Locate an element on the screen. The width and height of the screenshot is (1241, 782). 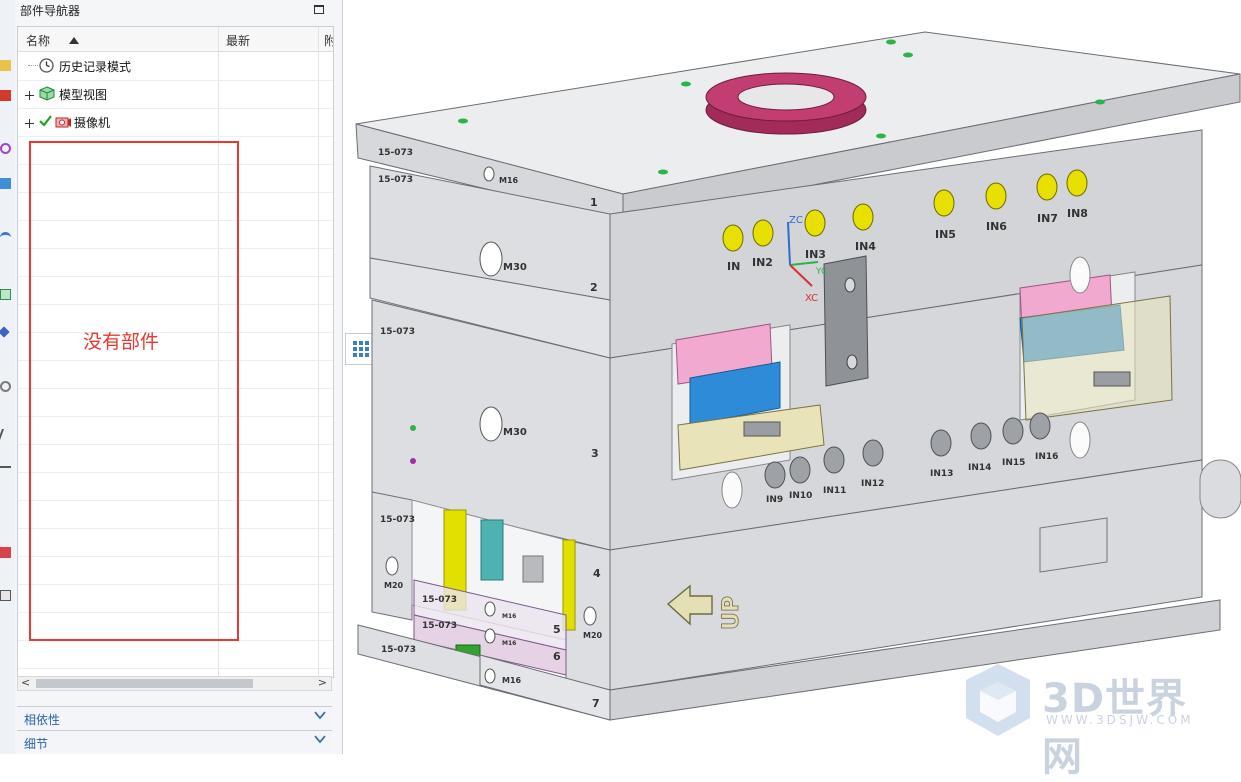
dependencies-label: 相依性 is located at coordinates (42, 720).